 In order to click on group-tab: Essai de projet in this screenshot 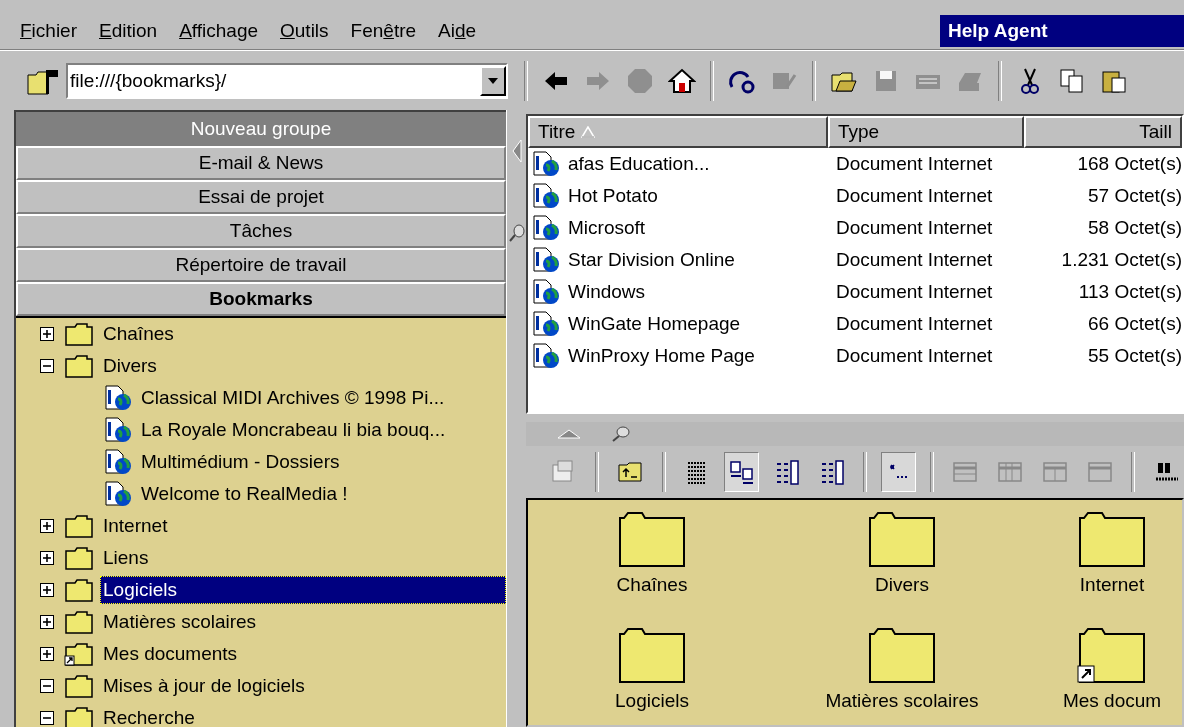, I will do `click(261, 197)`.